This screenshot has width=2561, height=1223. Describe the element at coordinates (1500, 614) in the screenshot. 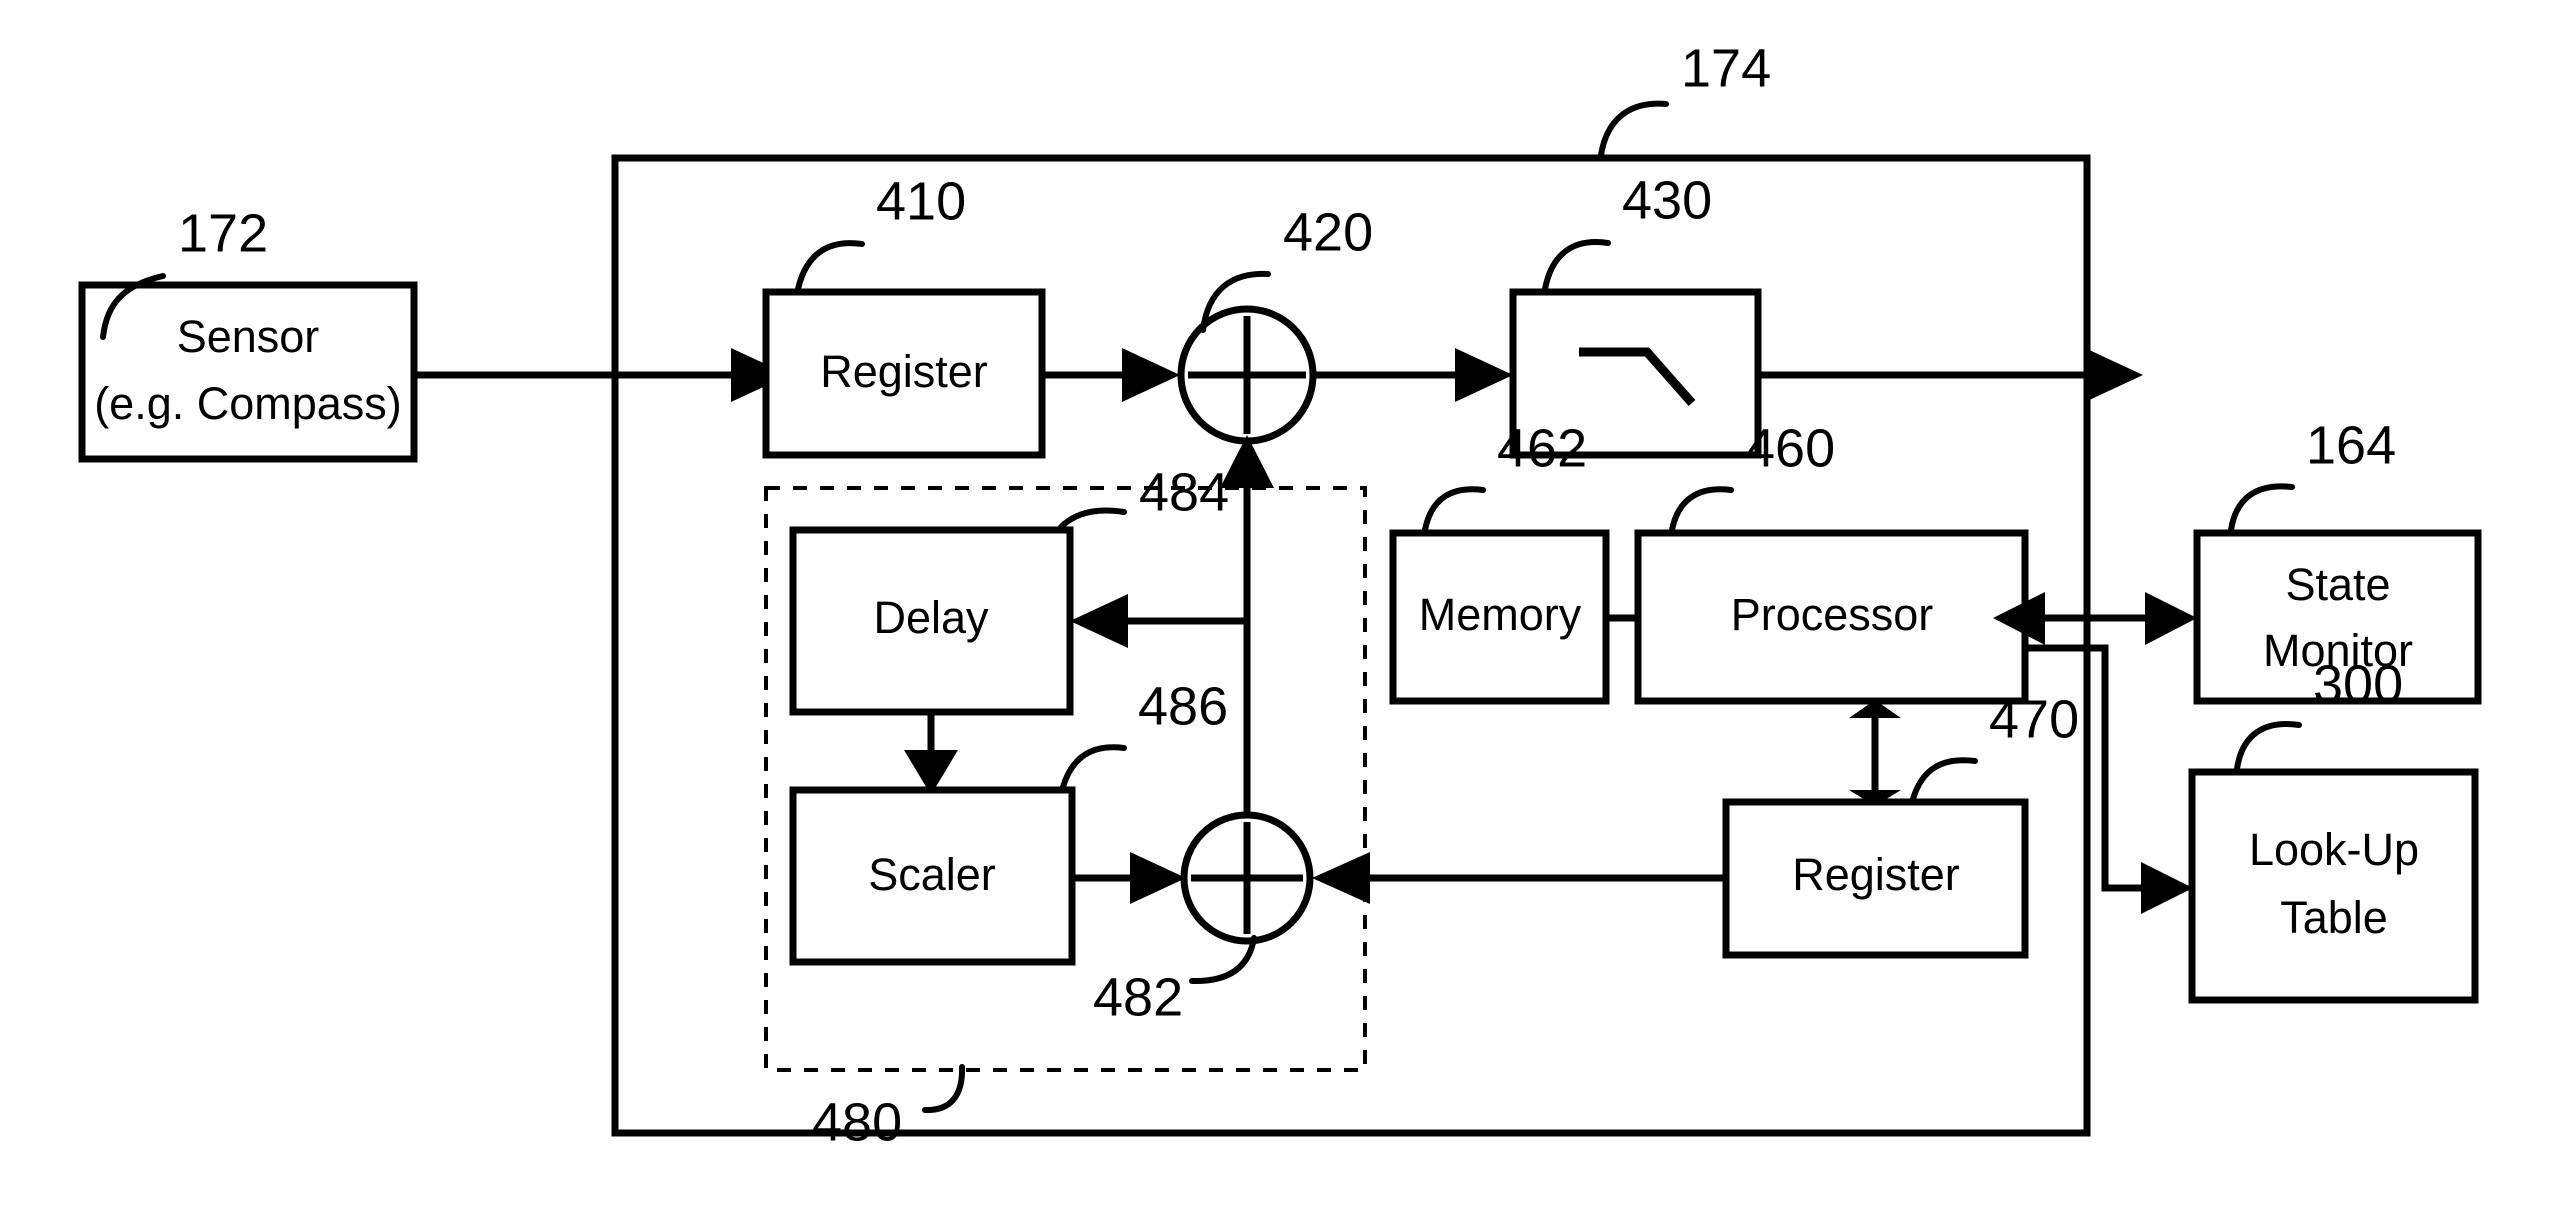

I see `memory-462-label: Memory` at that location.